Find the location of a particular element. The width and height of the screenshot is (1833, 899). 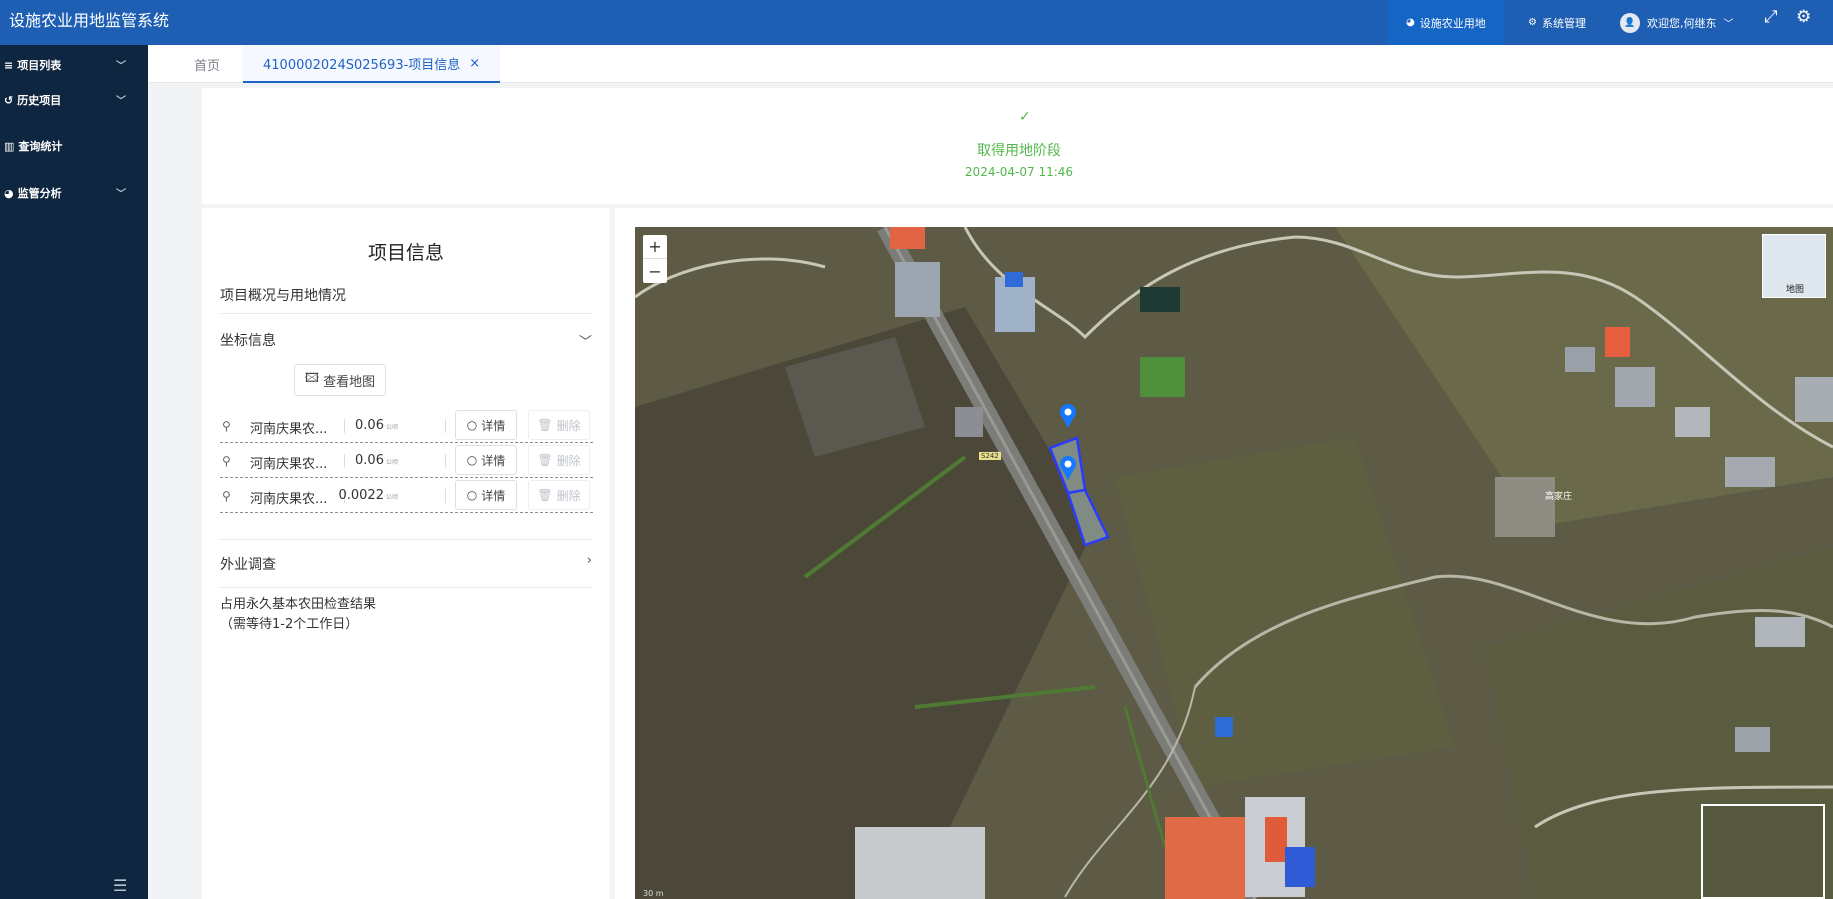

zoom-in-button: + is located at coordinates (655, 247).